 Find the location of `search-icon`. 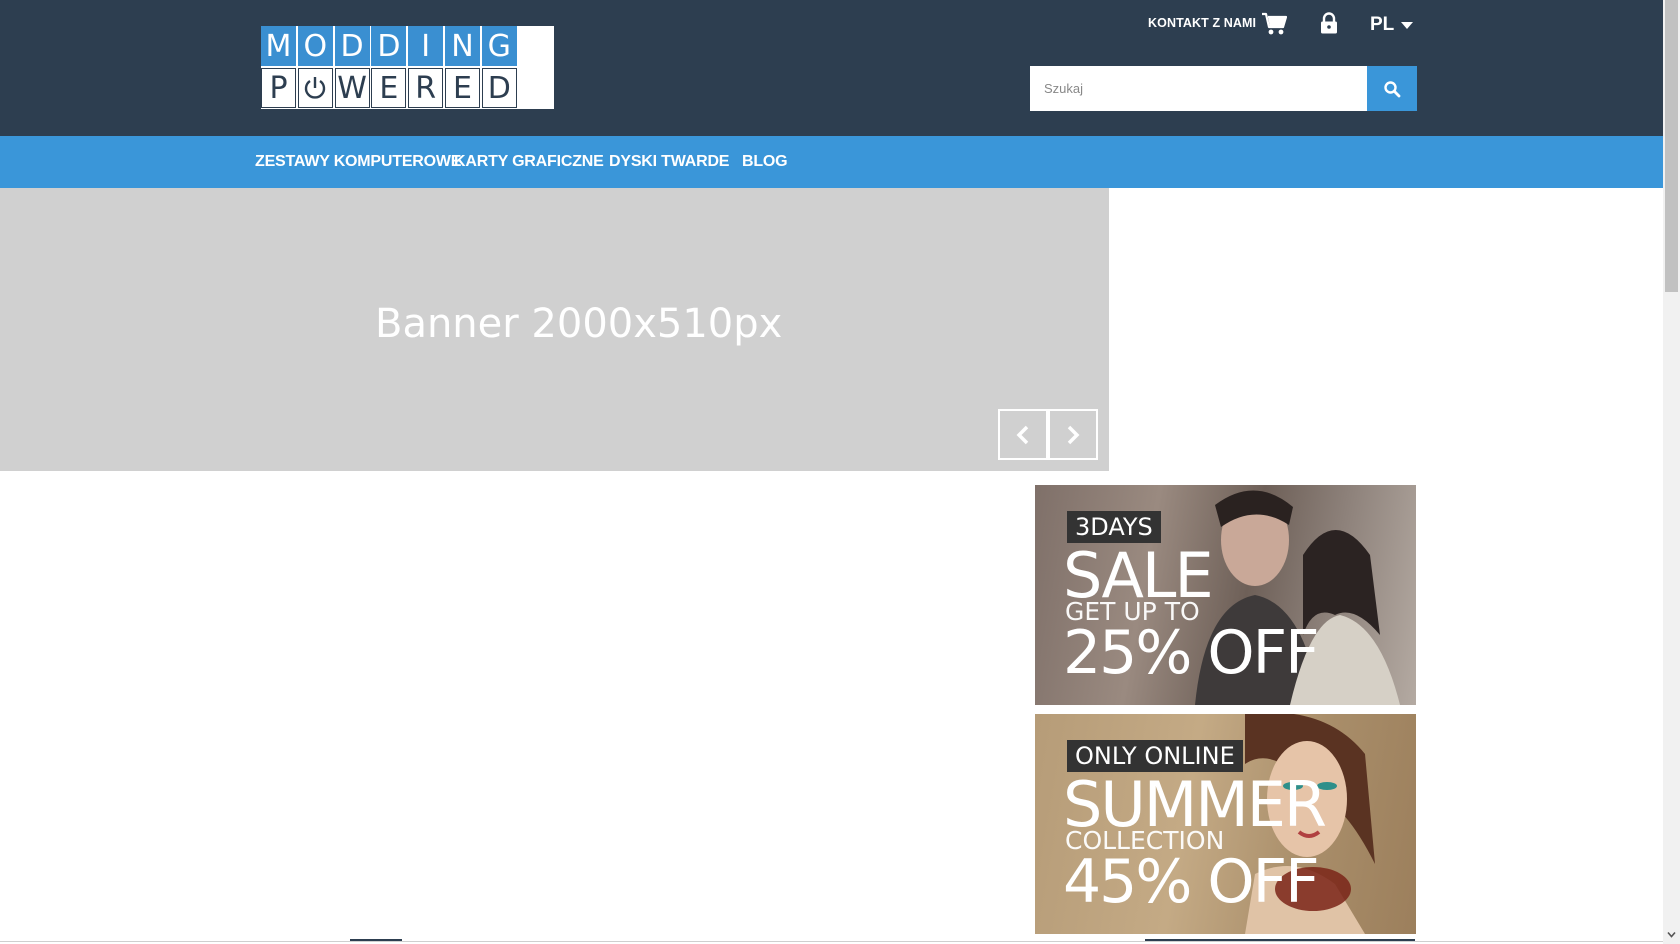

search-icon is located at coordinates (1392, 88).